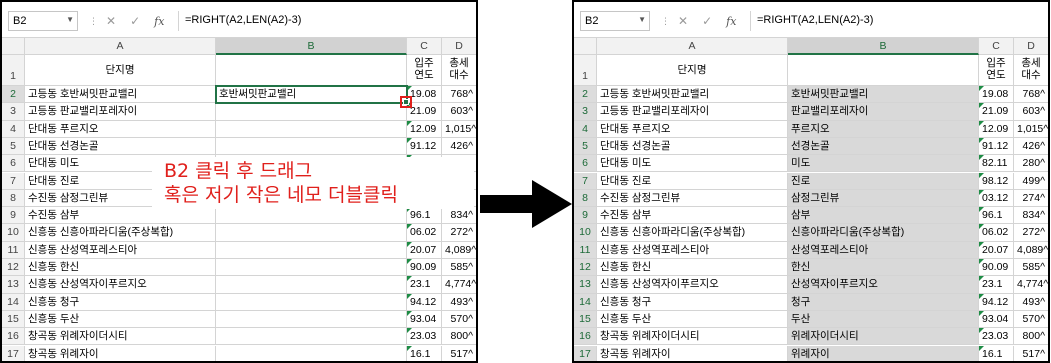 This screenshot has width=1051, height=363. Describe the element at coordinates (692, 353) in the screenshot. I see `cell-a: 창곡동 위례자이` at that location.